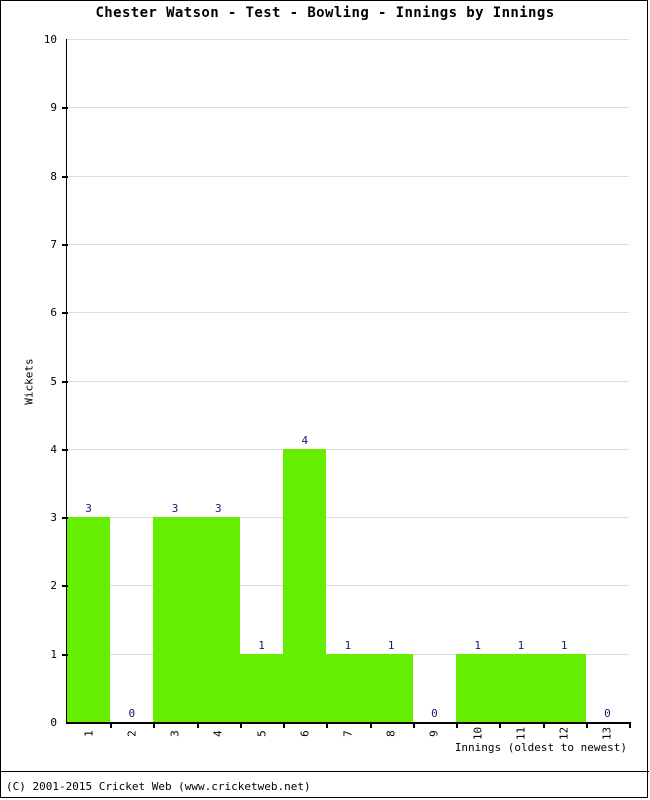 Image resolution: width=650 pixels, height=800 pixels. What do you see at coordinates (53, 176) in the screenshot?
I see `y-axis-label: 8` at bounding box center [53, 176].